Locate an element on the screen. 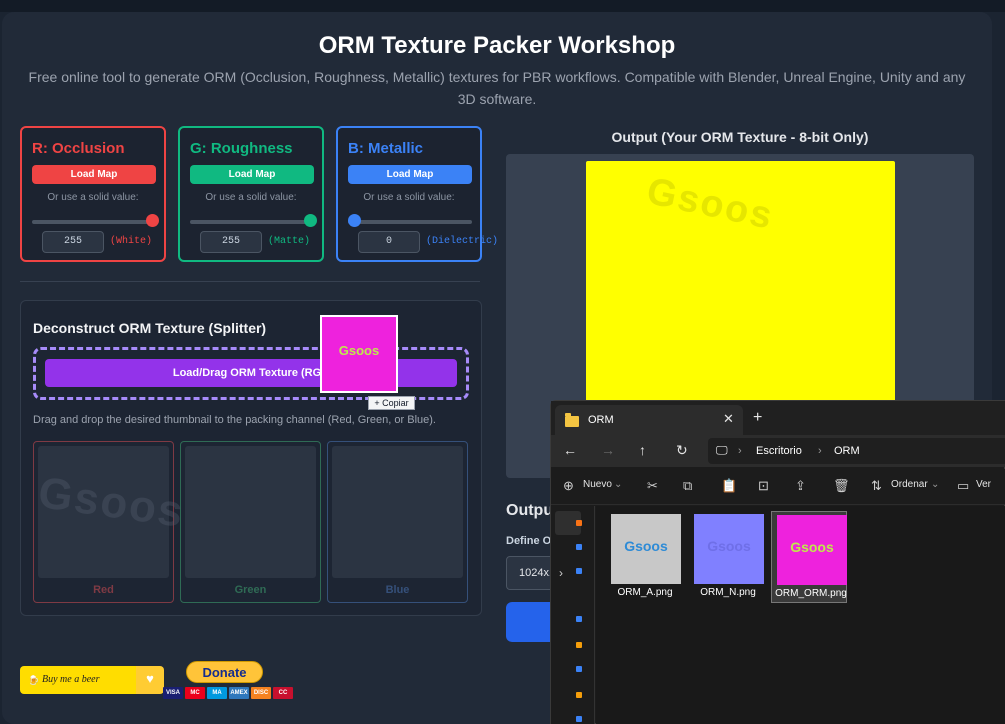  delete-icon: 🗑 is located at coordinates (841, 486).